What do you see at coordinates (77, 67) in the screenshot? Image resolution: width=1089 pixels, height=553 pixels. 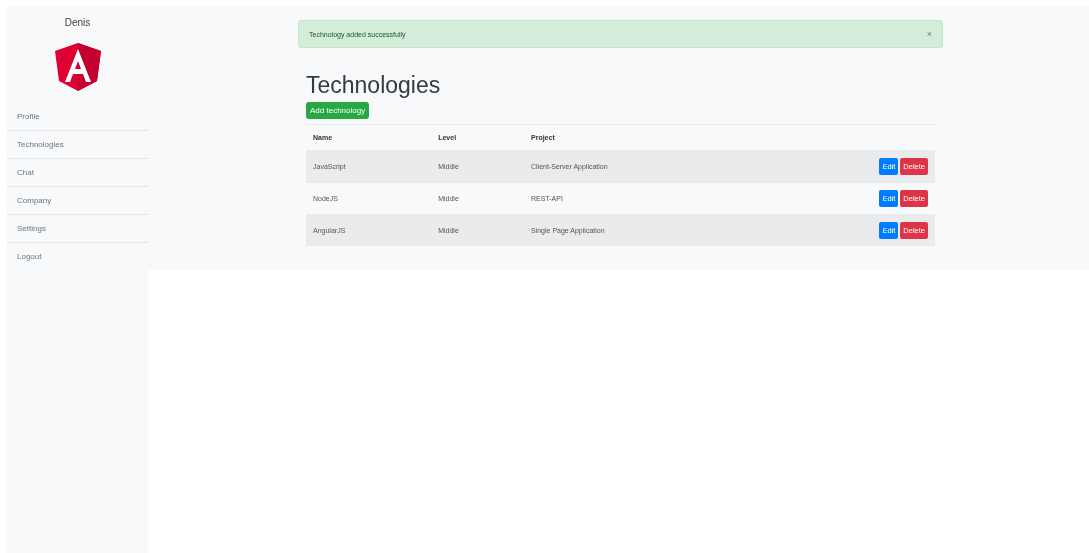 I see `shield-logo-icon` at bounding box center [77, 67].